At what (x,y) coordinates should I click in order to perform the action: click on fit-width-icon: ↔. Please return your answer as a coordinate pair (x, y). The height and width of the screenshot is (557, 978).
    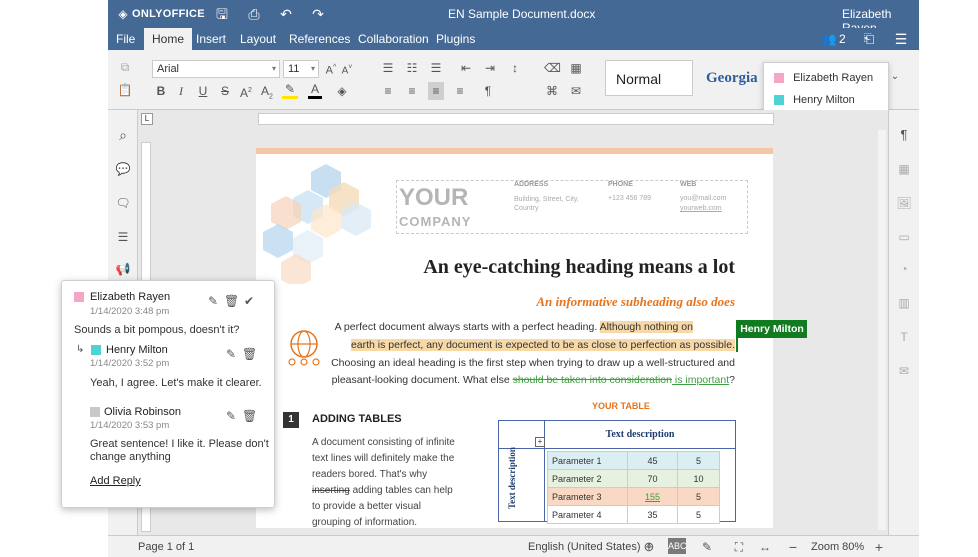
    Looking at the image, I should click on (765, 547).